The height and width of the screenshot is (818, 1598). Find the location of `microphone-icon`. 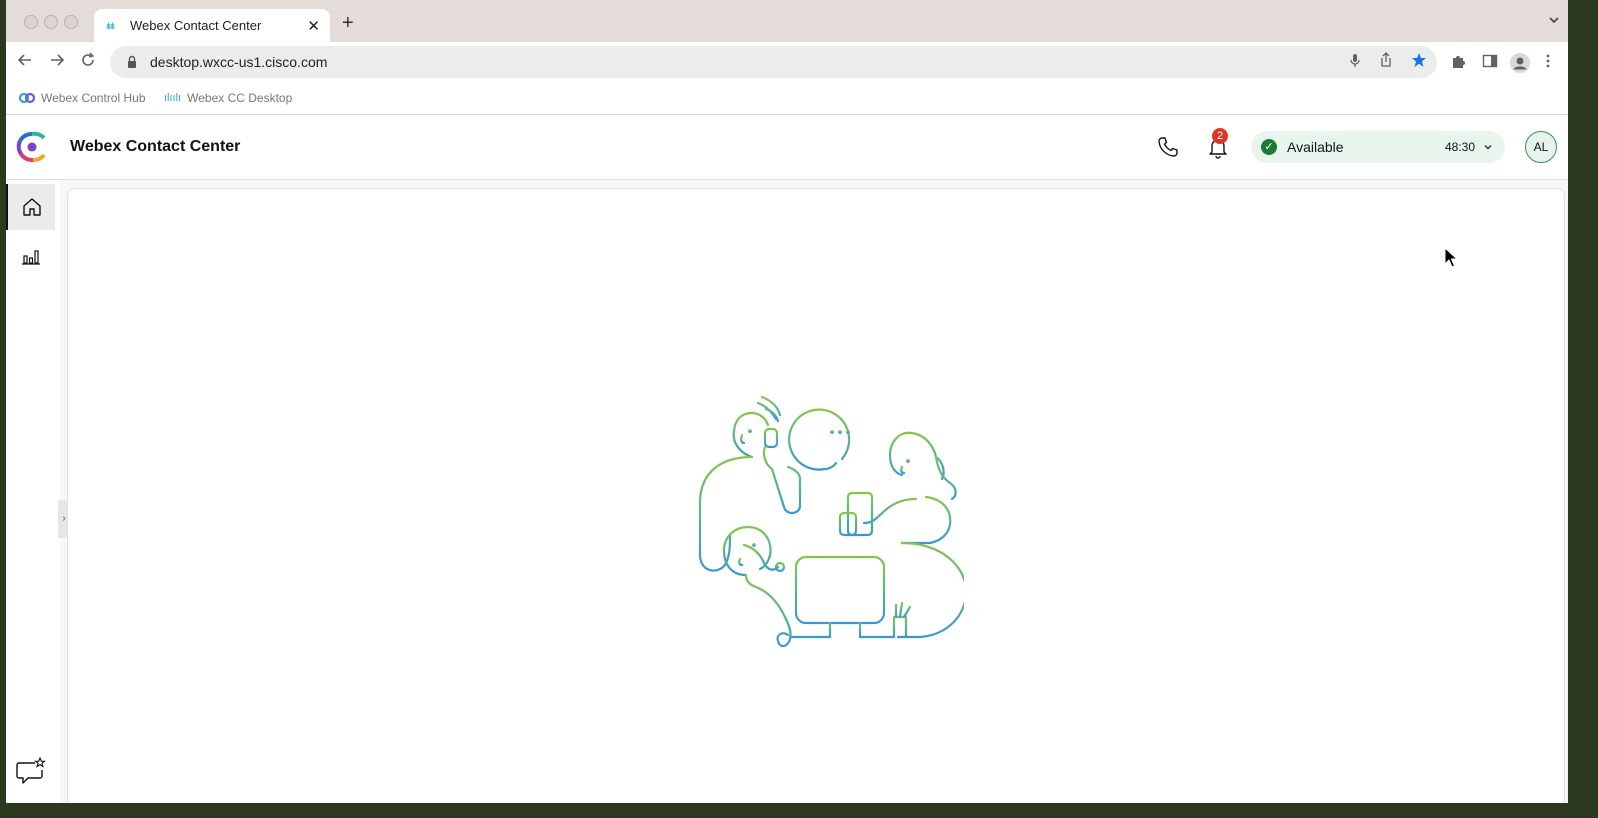

microphone-icon is located at coordinates (1355, 60).